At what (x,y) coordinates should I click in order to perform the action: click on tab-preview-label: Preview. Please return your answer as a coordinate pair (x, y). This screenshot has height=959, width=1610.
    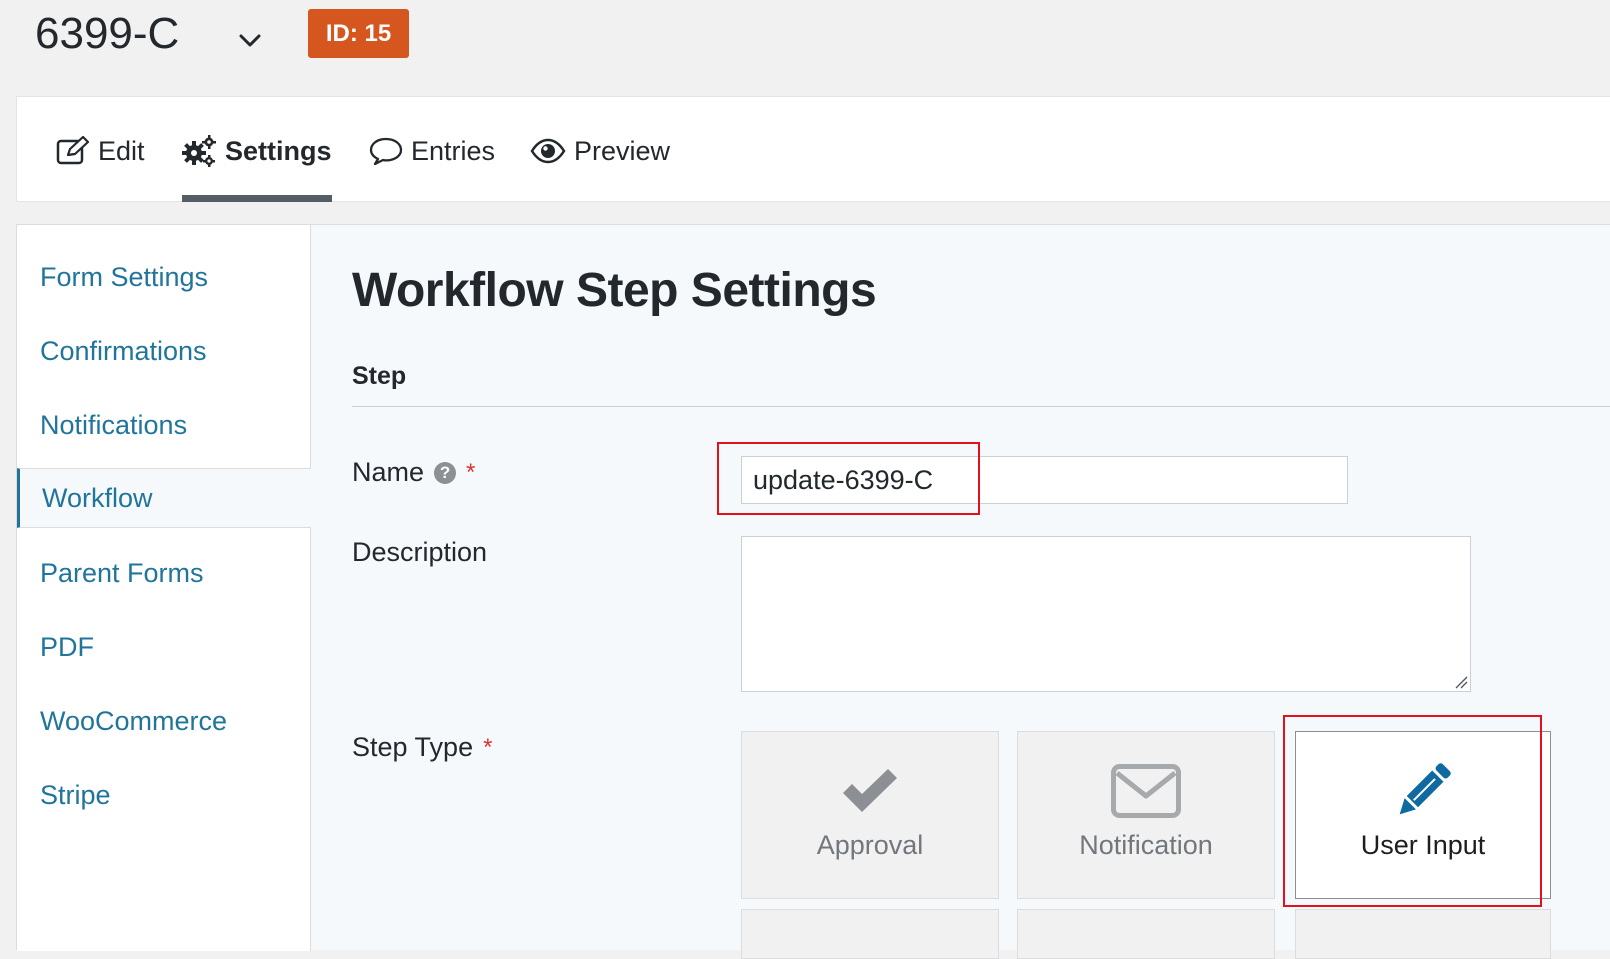
    Looking at the image, I should click on (622, 150).